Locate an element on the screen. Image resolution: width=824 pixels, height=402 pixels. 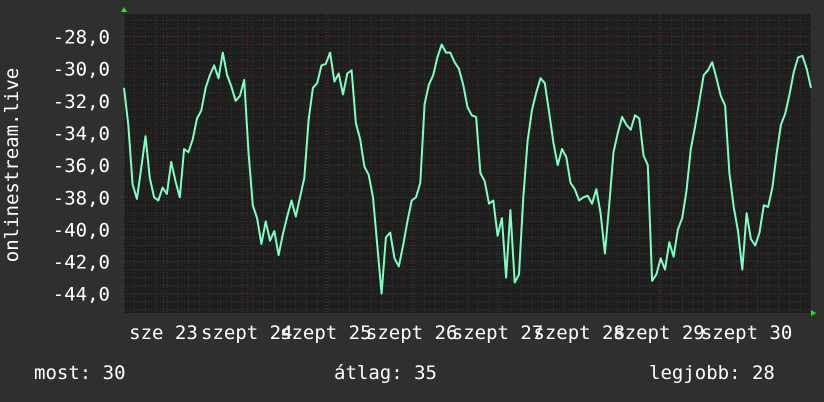
y-tick-label: -30,0 is located at coordinates (81, 70).